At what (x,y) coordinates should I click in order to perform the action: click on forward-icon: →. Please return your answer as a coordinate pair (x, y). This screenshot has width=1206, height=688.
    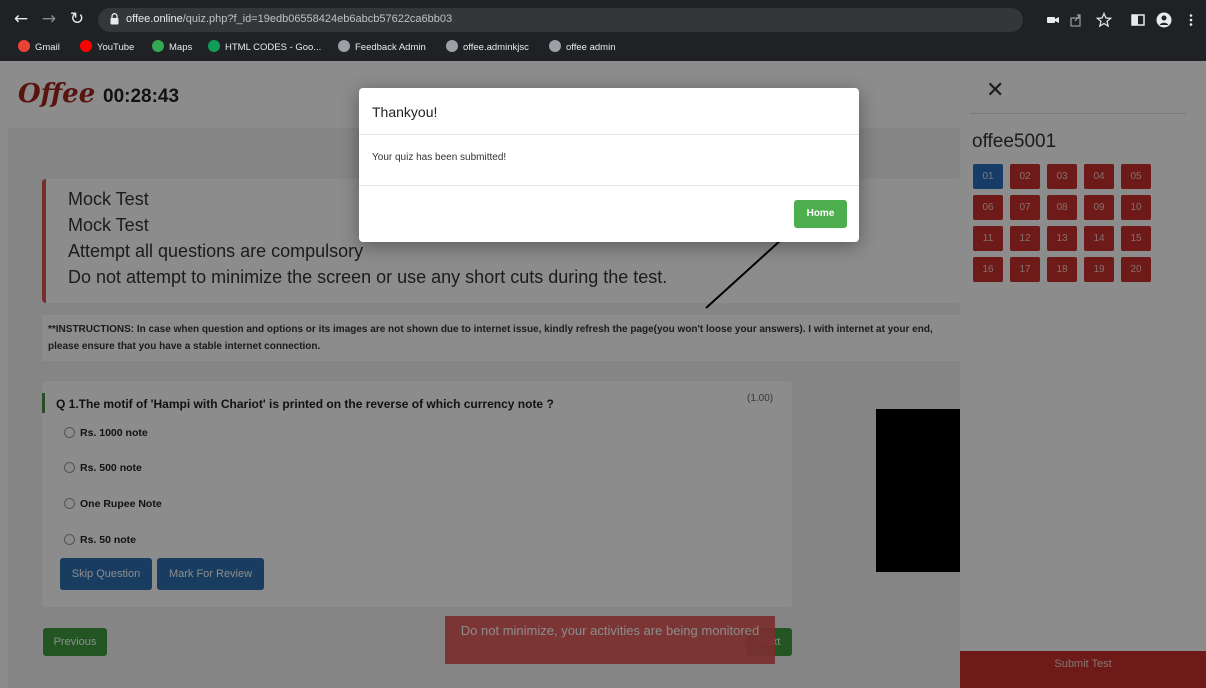
    Looking at the image, I should click on (49, 19).